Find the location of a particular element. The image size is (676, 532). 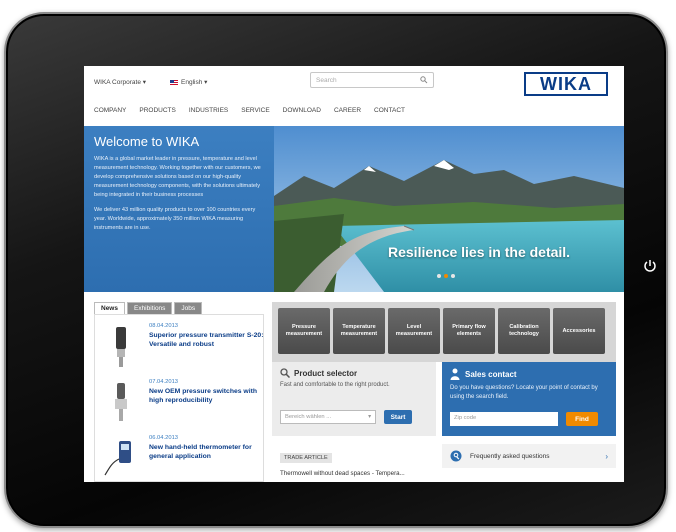

language-dropdown: English ▾ is located at coordinates (188, 82).